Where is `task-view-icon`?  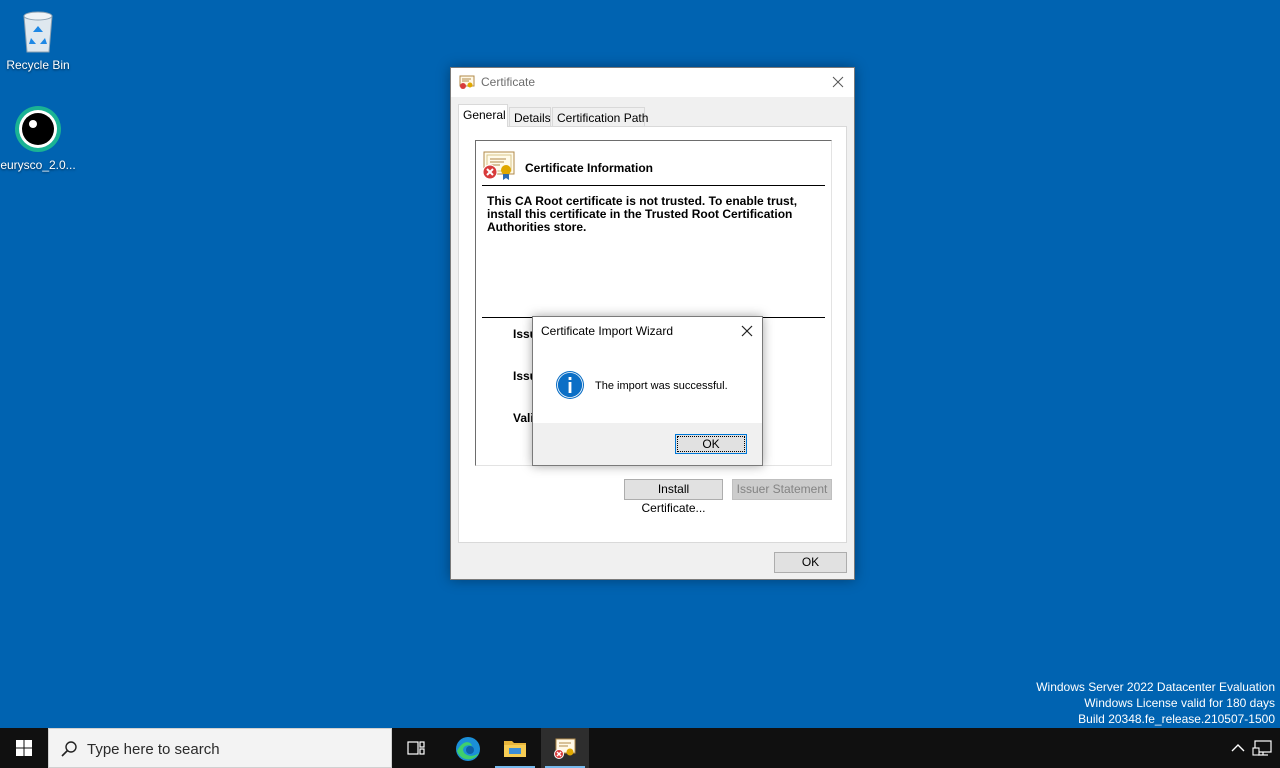
task-view-icon is located at coordinates (416, 748).